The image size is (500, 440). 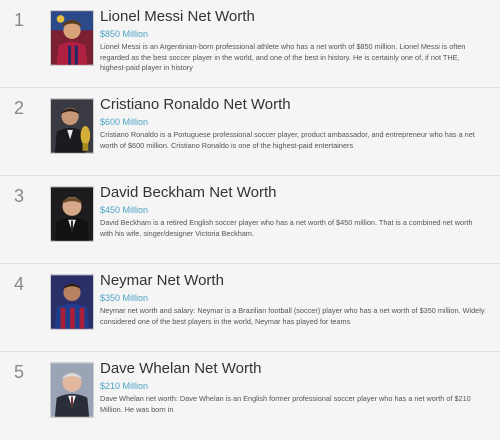 I want to click on item-title-link: Cristiano Ronaldo Net Worth, so click(x=296, y=105).